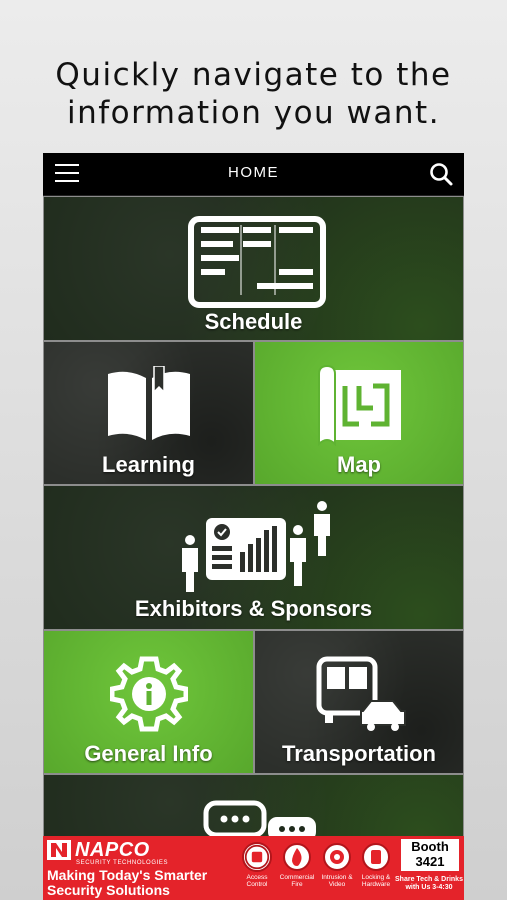 The image size is (507, 900). I want to click on category-access-control: Access Control, so click(257, 871).